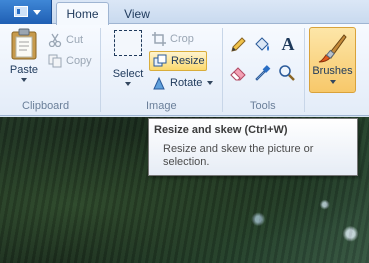 The image size is (369, 263). I want to click on scissors-icon, so click(55, 40).